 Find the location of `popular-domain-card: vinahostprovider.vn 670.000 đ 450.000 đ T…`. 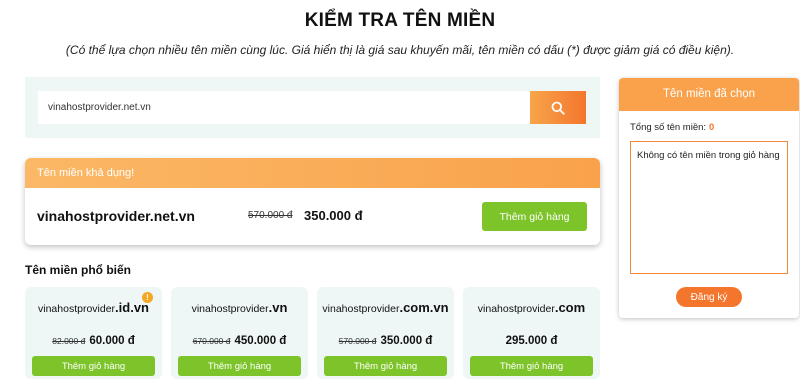

popular-domain-card: vinahostprovider.vn 670.000 đ 450.000 đ T… is located at coordinates (239, 333).